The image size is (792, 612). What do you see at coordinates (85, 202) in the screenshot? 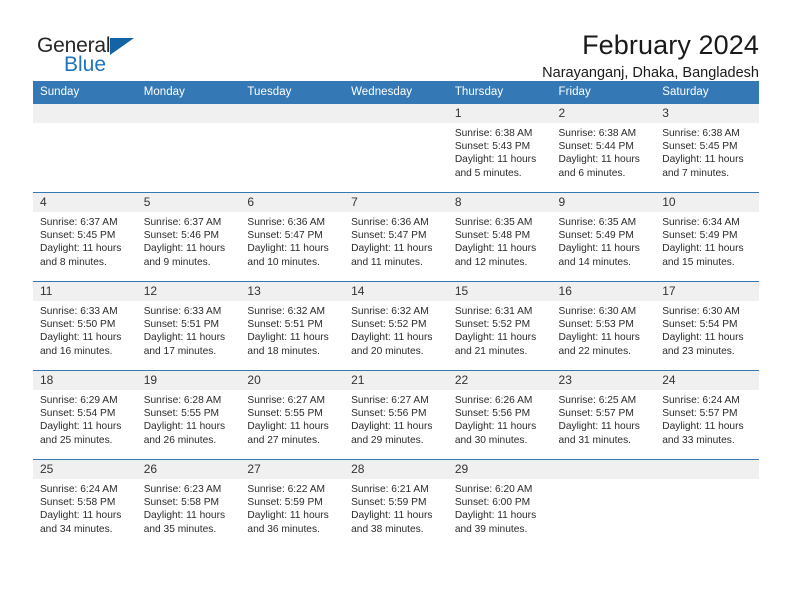
I see `day-number: 4` at bounding box center [85, 202].